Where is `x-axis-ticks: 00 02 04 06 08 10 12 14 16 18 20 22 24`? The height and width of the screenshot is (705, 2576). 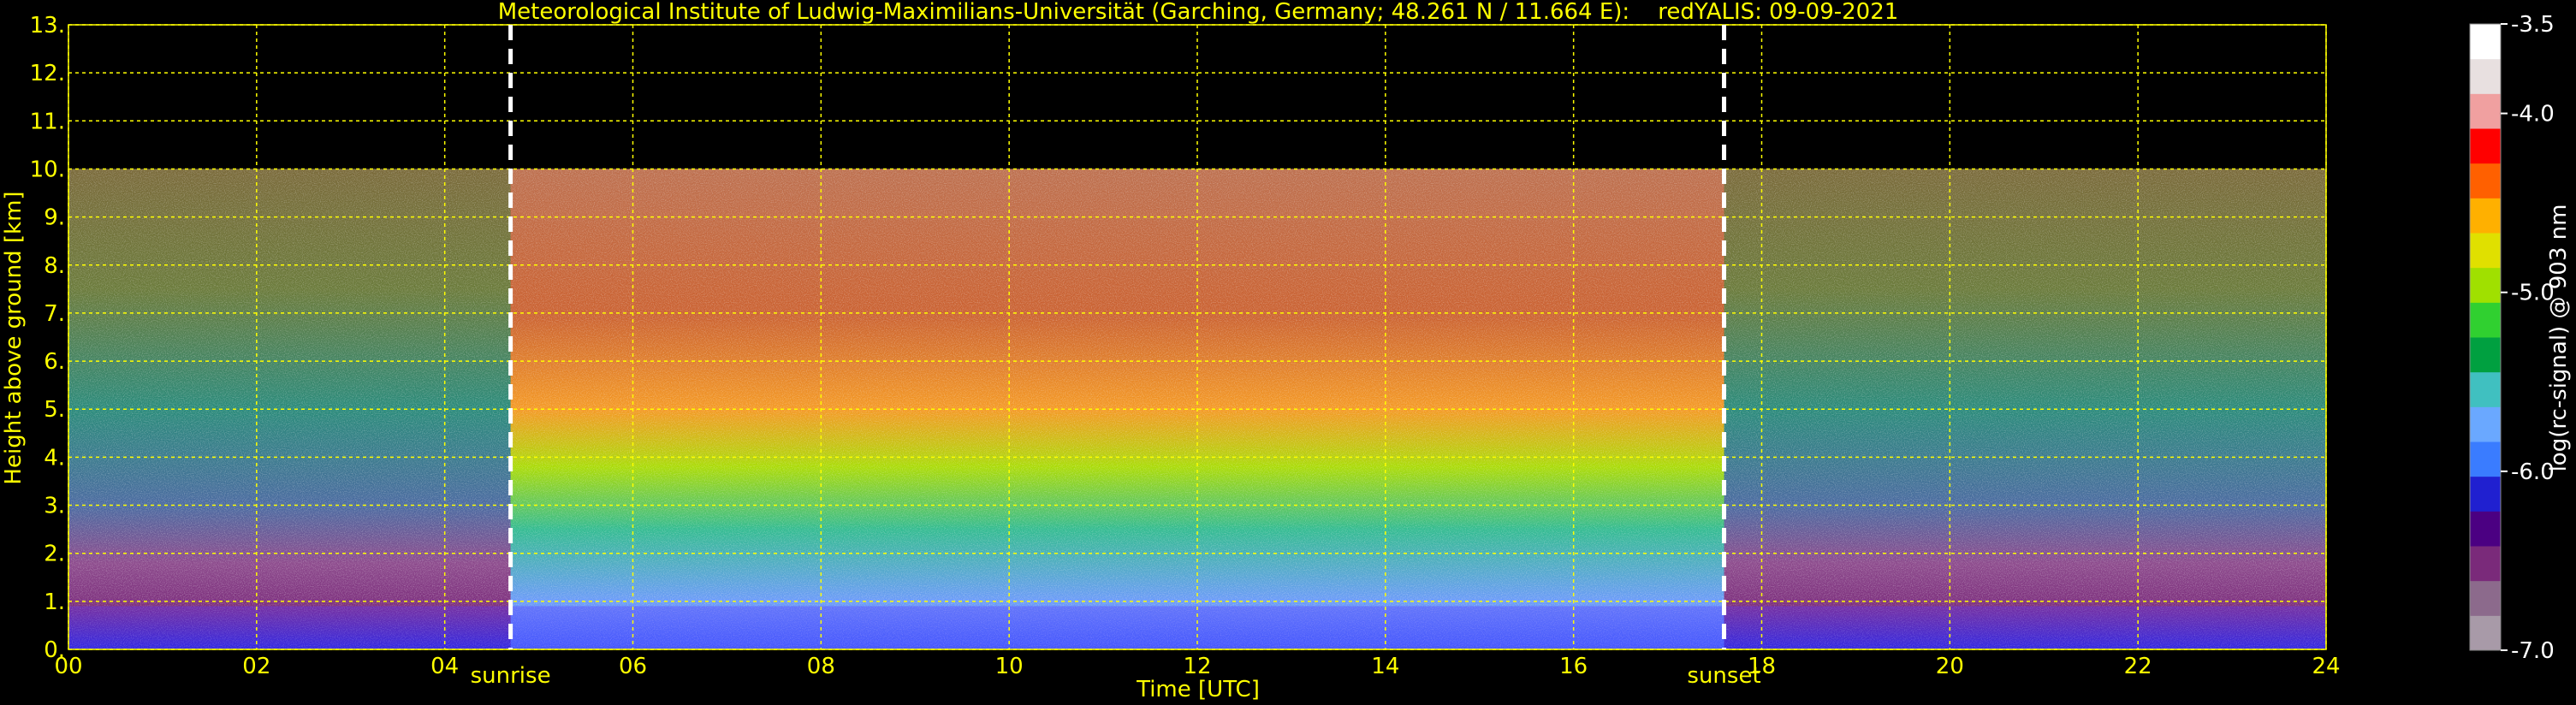 x-axis-ticks: 00 02 04 06 08 10 12 14 16 18 20 22 24 is located at coordinates (1197, 666).